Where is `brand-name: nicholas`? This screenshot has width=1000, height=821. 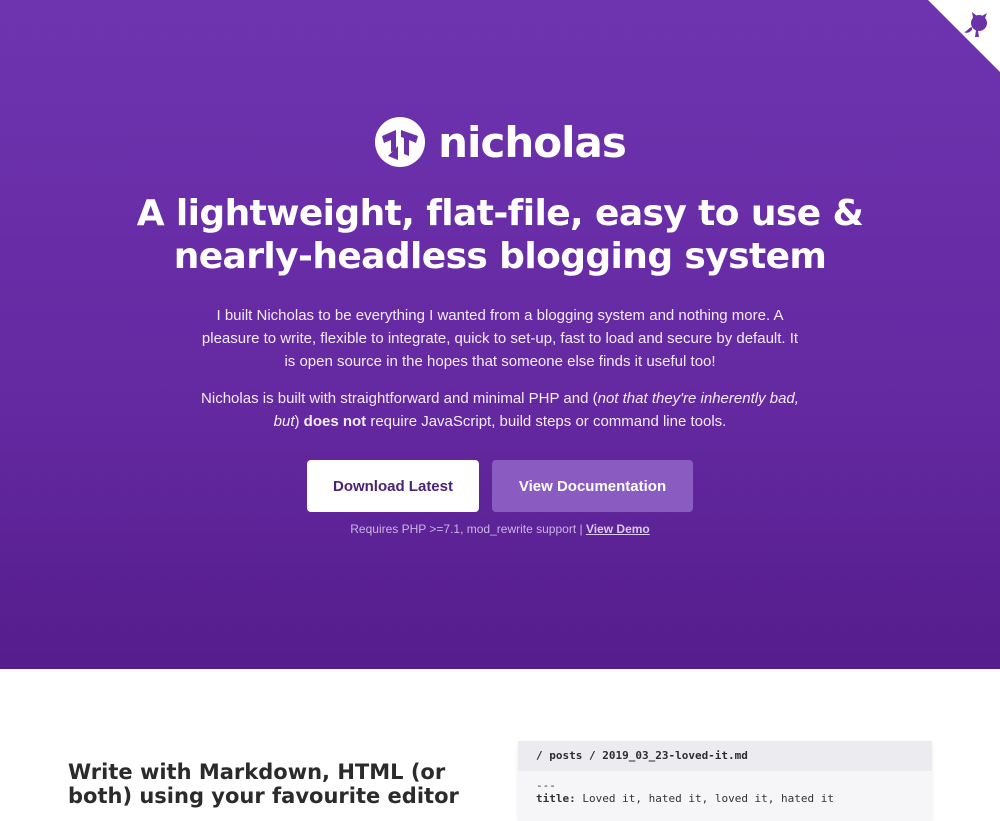 brand-name: nicholas is located at coordinates (532, 142).